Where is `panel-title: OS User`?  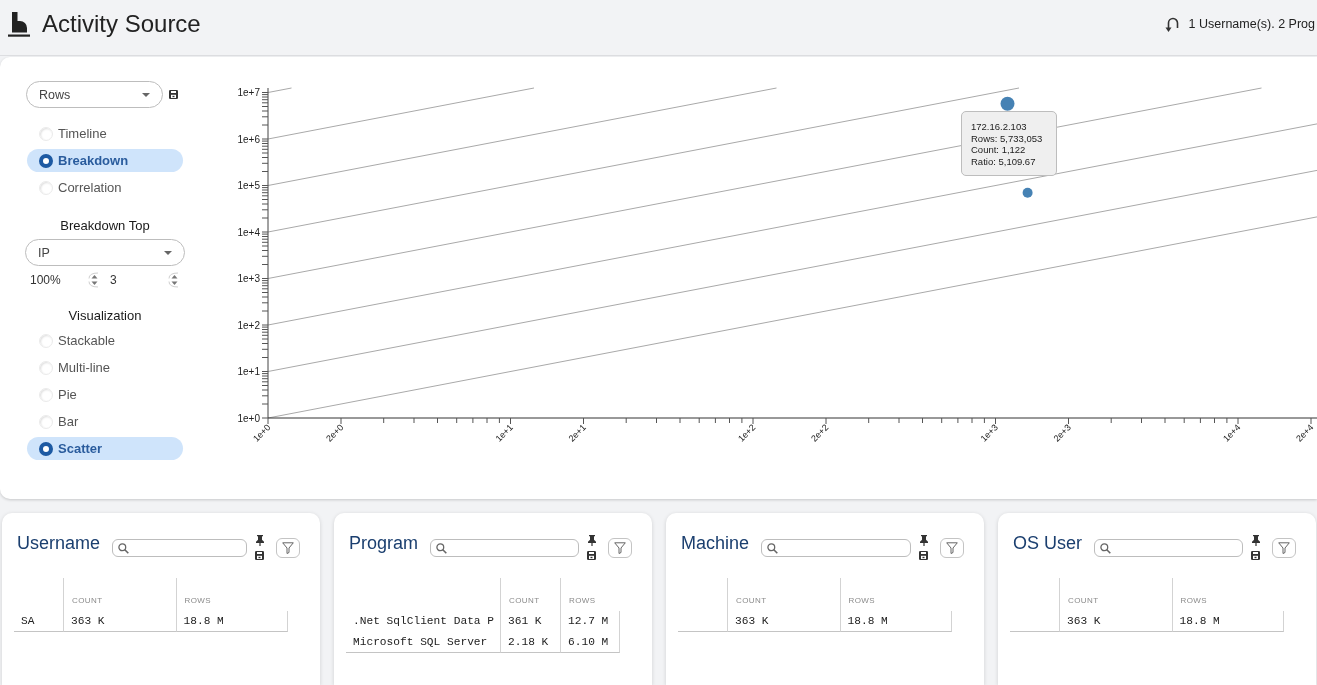 panel-title: OS User is located at coordinates (1047, 543).